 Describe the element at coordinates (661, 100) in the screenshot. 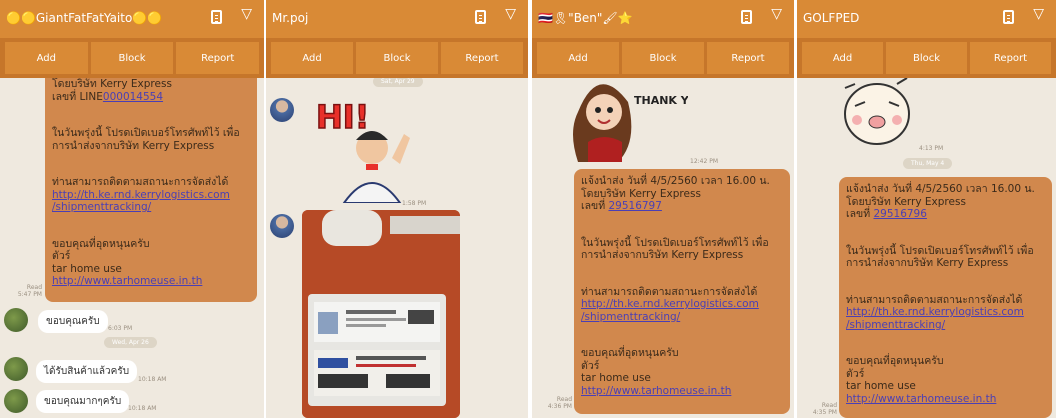

I see `sticker-text: THANK YOU` at that location.